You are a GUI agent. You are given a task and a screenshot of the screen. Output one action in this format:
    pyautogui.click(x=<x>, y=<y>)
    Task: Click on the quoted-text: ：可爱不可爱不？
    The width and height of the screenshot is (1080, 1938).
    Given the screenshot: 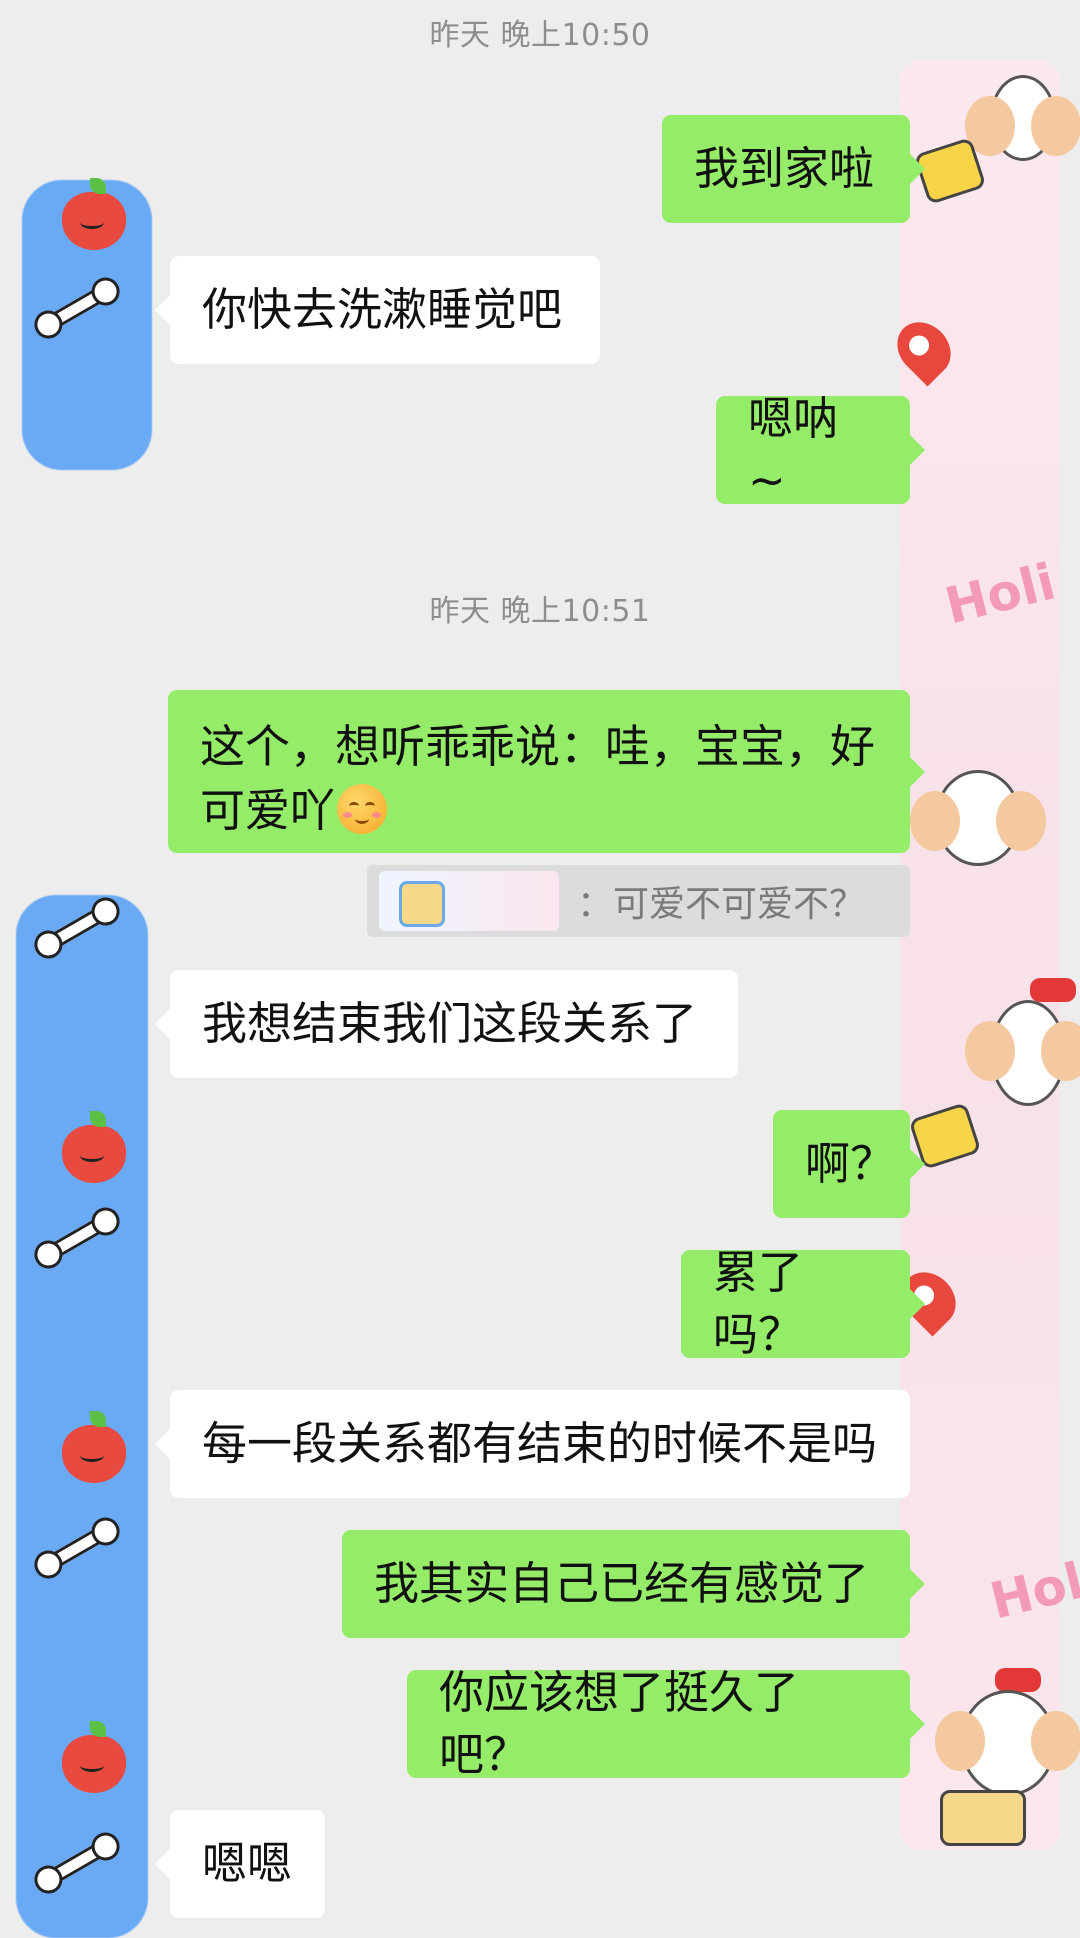 What is the action you would take?
    pyautogui.click(x=721, y=904)
    